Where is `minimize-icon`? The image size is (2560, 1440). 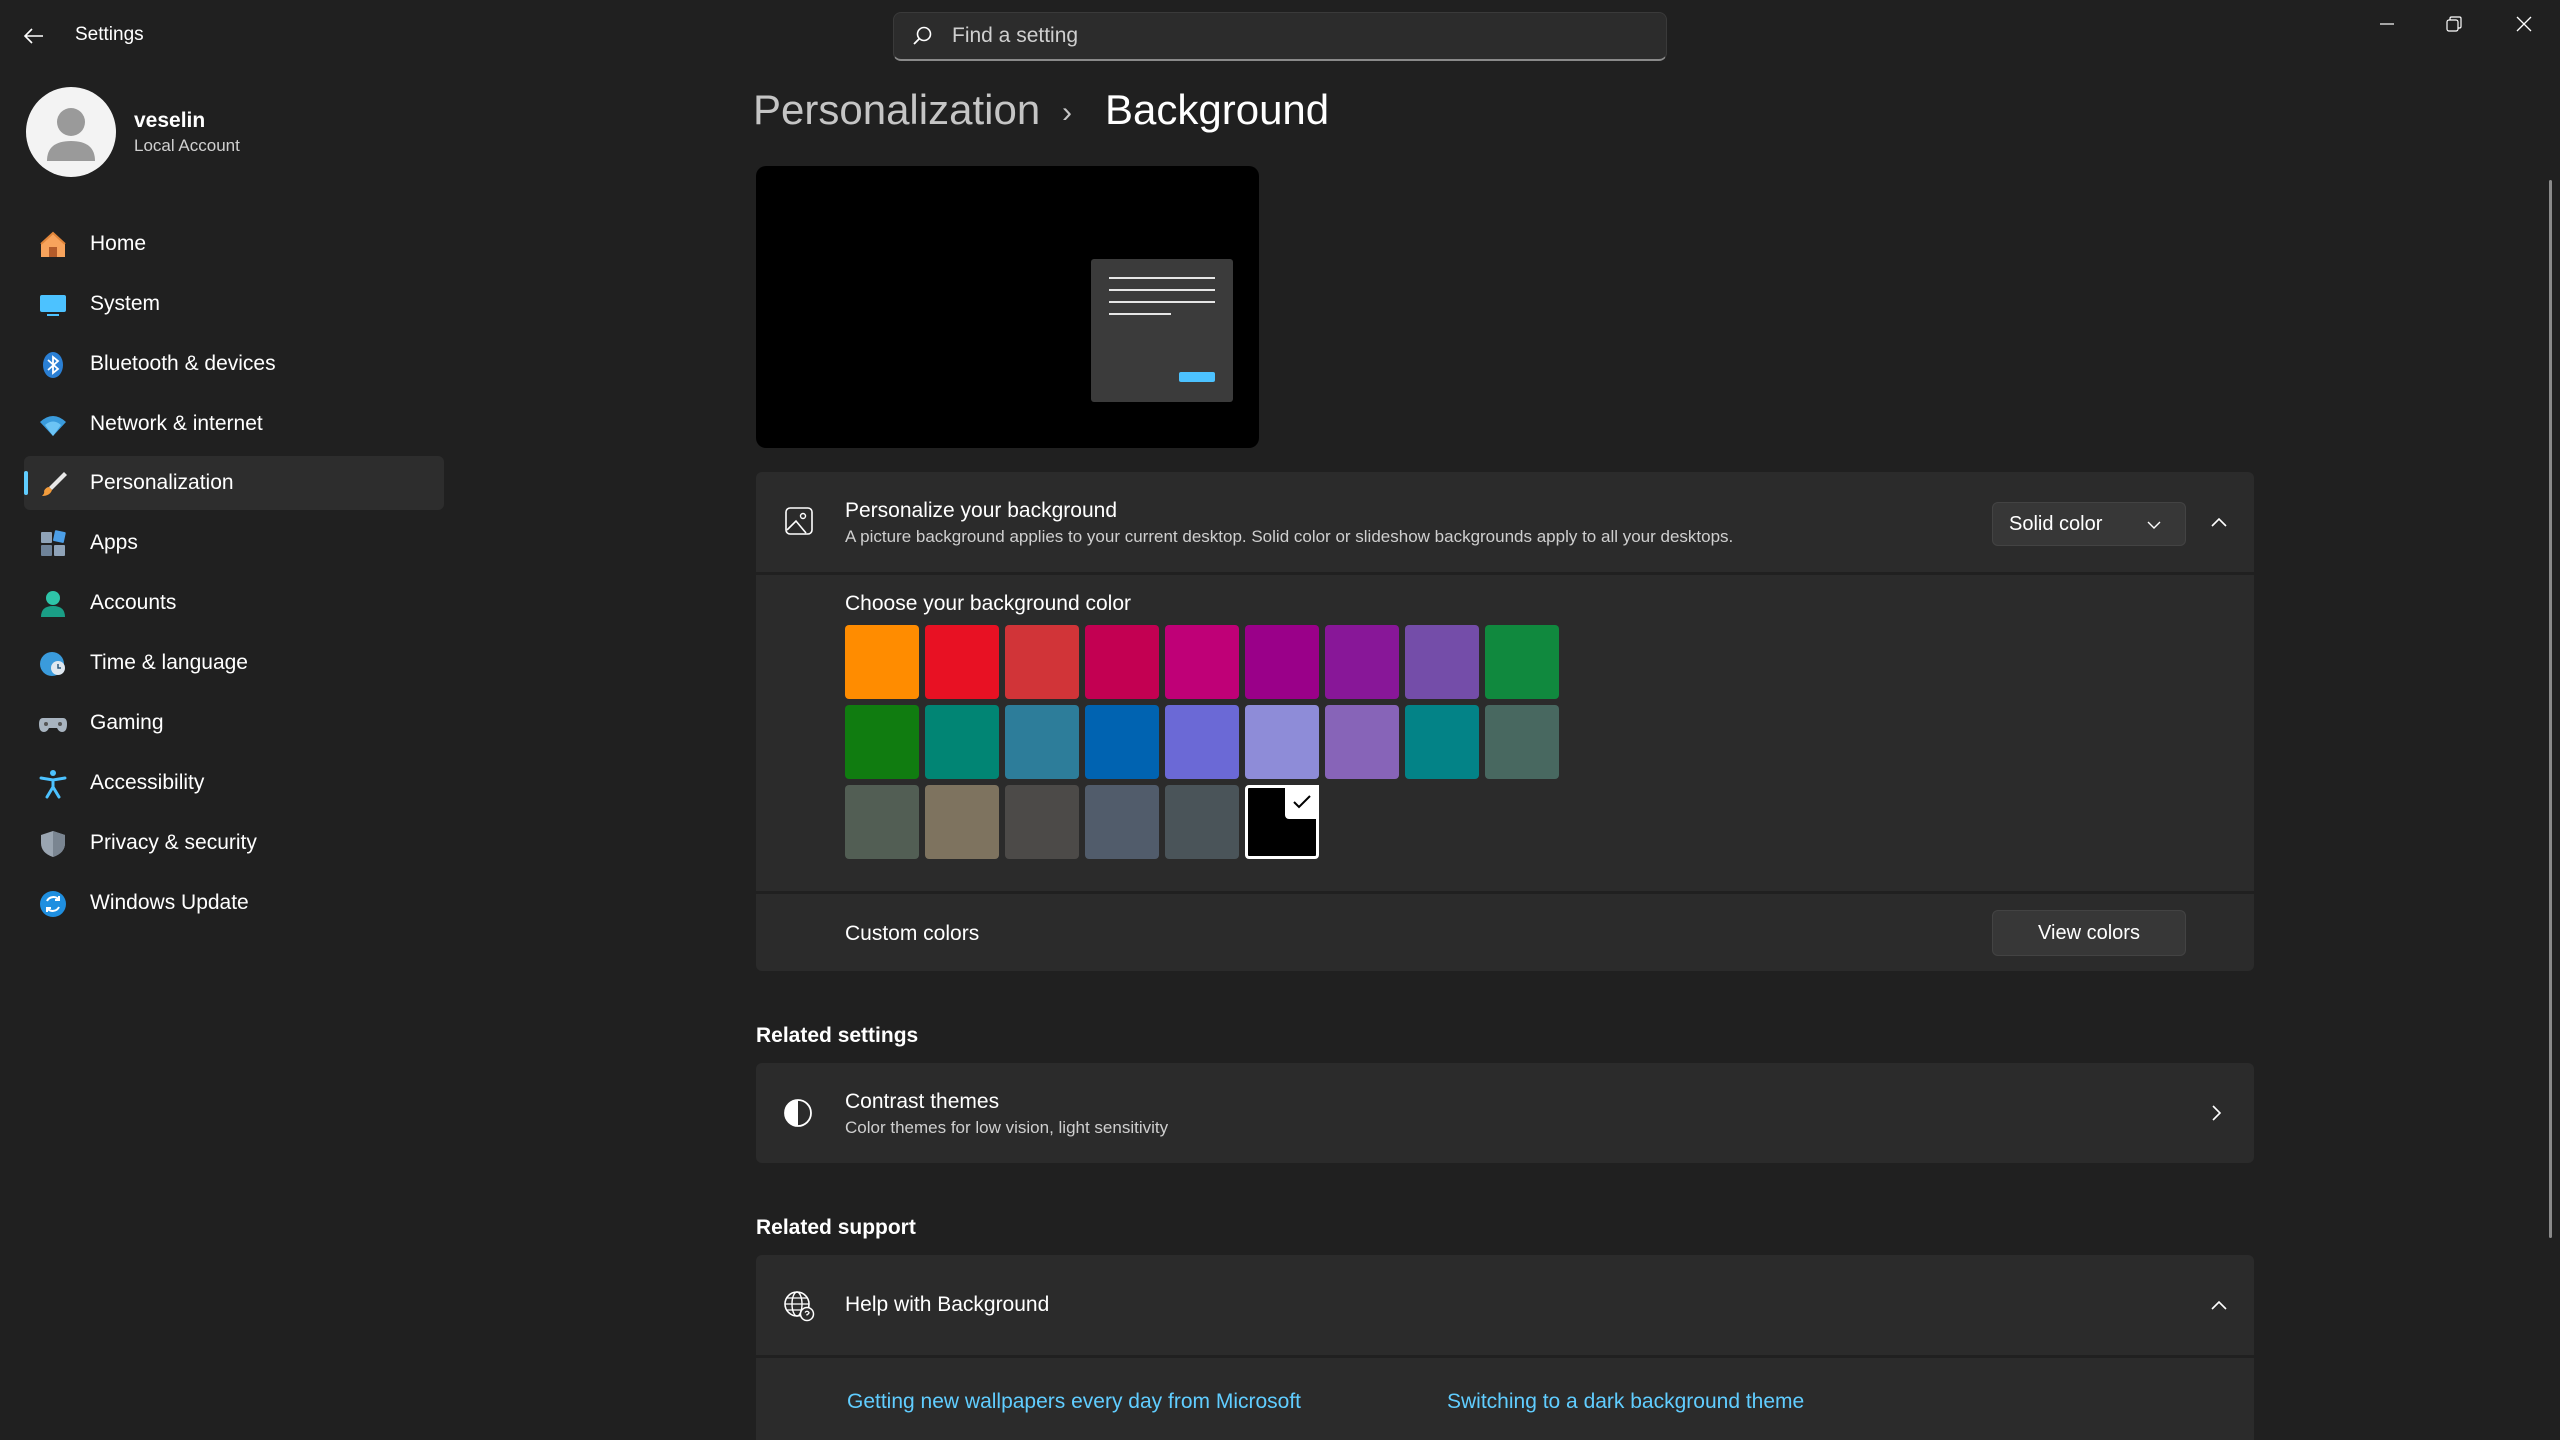 minimize-icon is located at coordinates (2387, 24).